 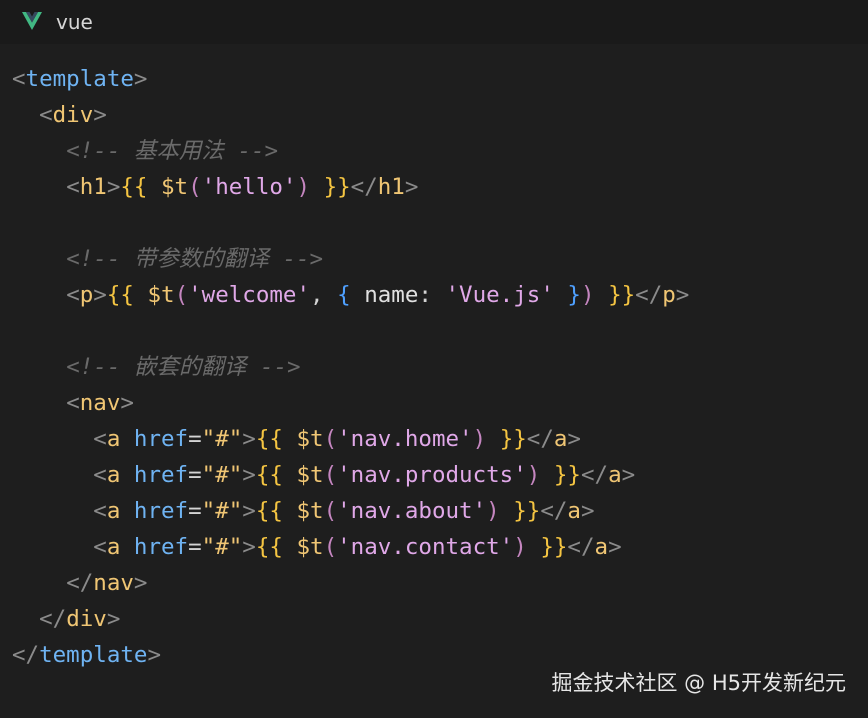 I want to click on code-line: <!-- 嵌套的翻译 -->, so click(x=183, y=367).